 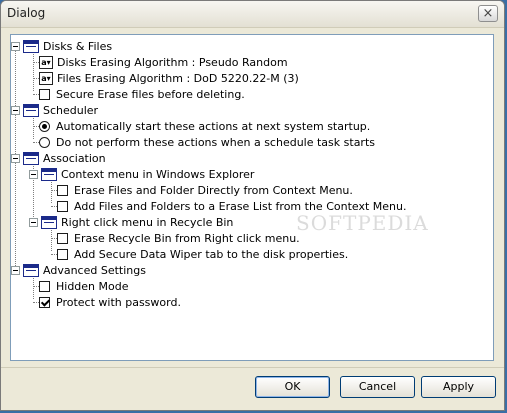 I want to click on tree-node-context-menu: Context menu in Windows Explorer, so click(x=141, y=174).